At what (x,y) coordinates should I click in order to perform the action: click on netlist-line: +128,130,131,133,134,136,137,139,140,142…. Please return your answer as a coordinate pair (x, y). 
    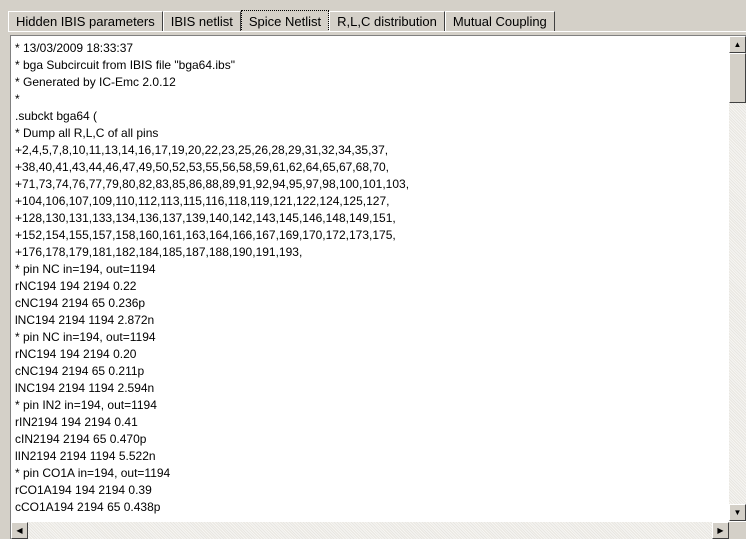
    Looking at the image, I should click on (205, 218).